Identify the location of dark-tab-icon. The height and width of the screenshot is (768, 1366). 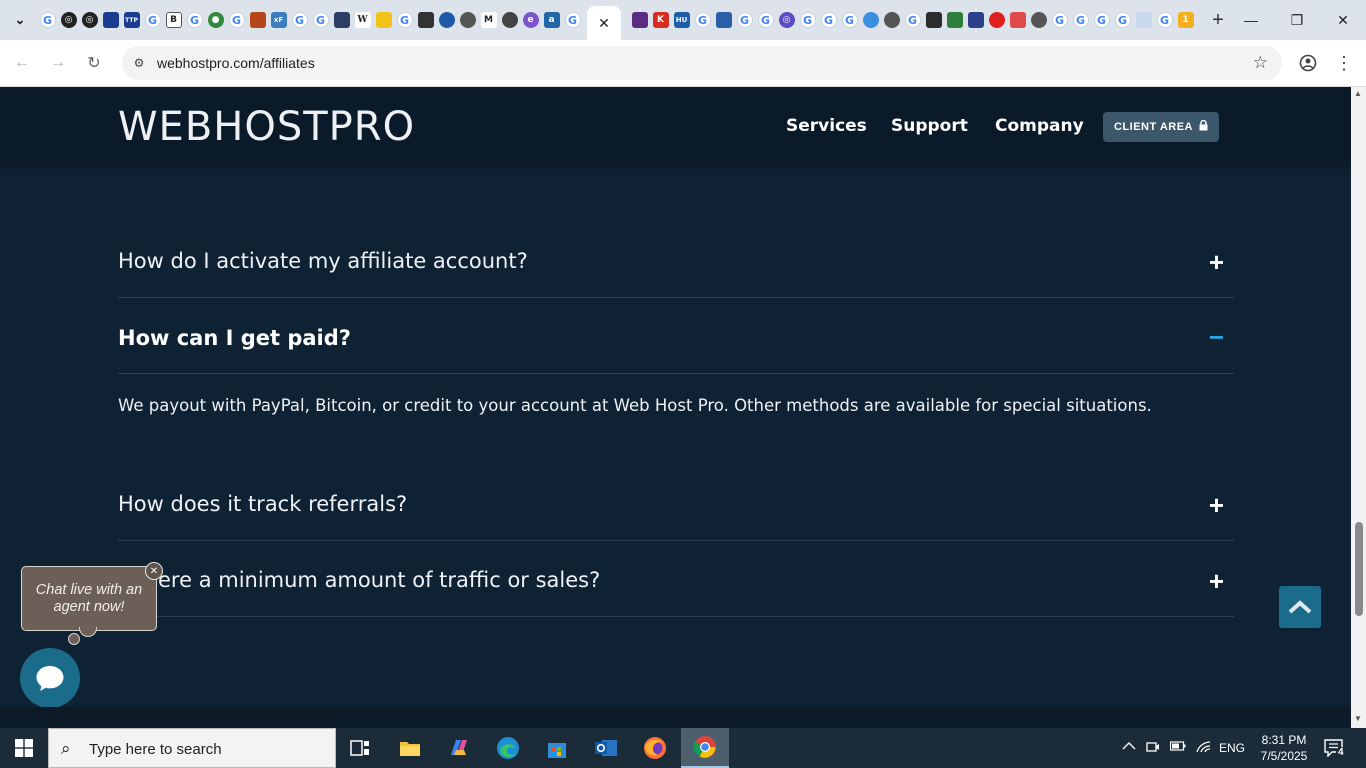
(933, 20).